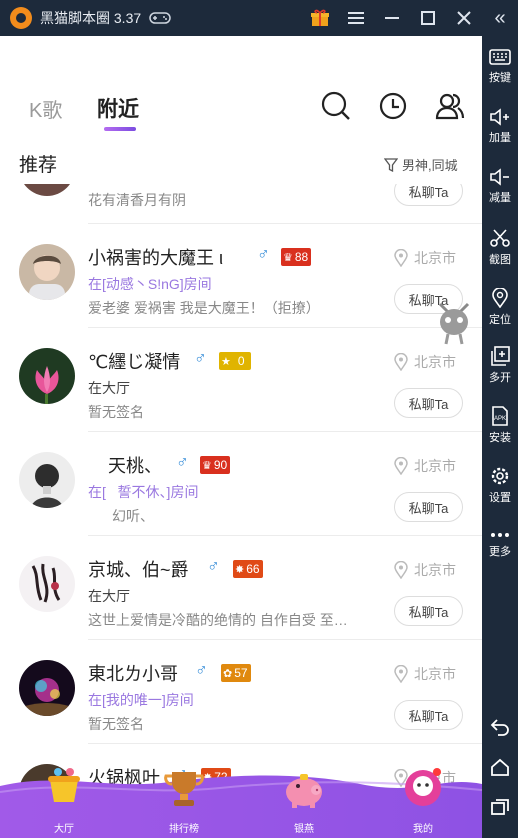 This screenshot has width=518, height=838. Describe the element at coordinates (134, 362) in the screenshot. I see `user-name: ℃纆じ凝情` at that location.